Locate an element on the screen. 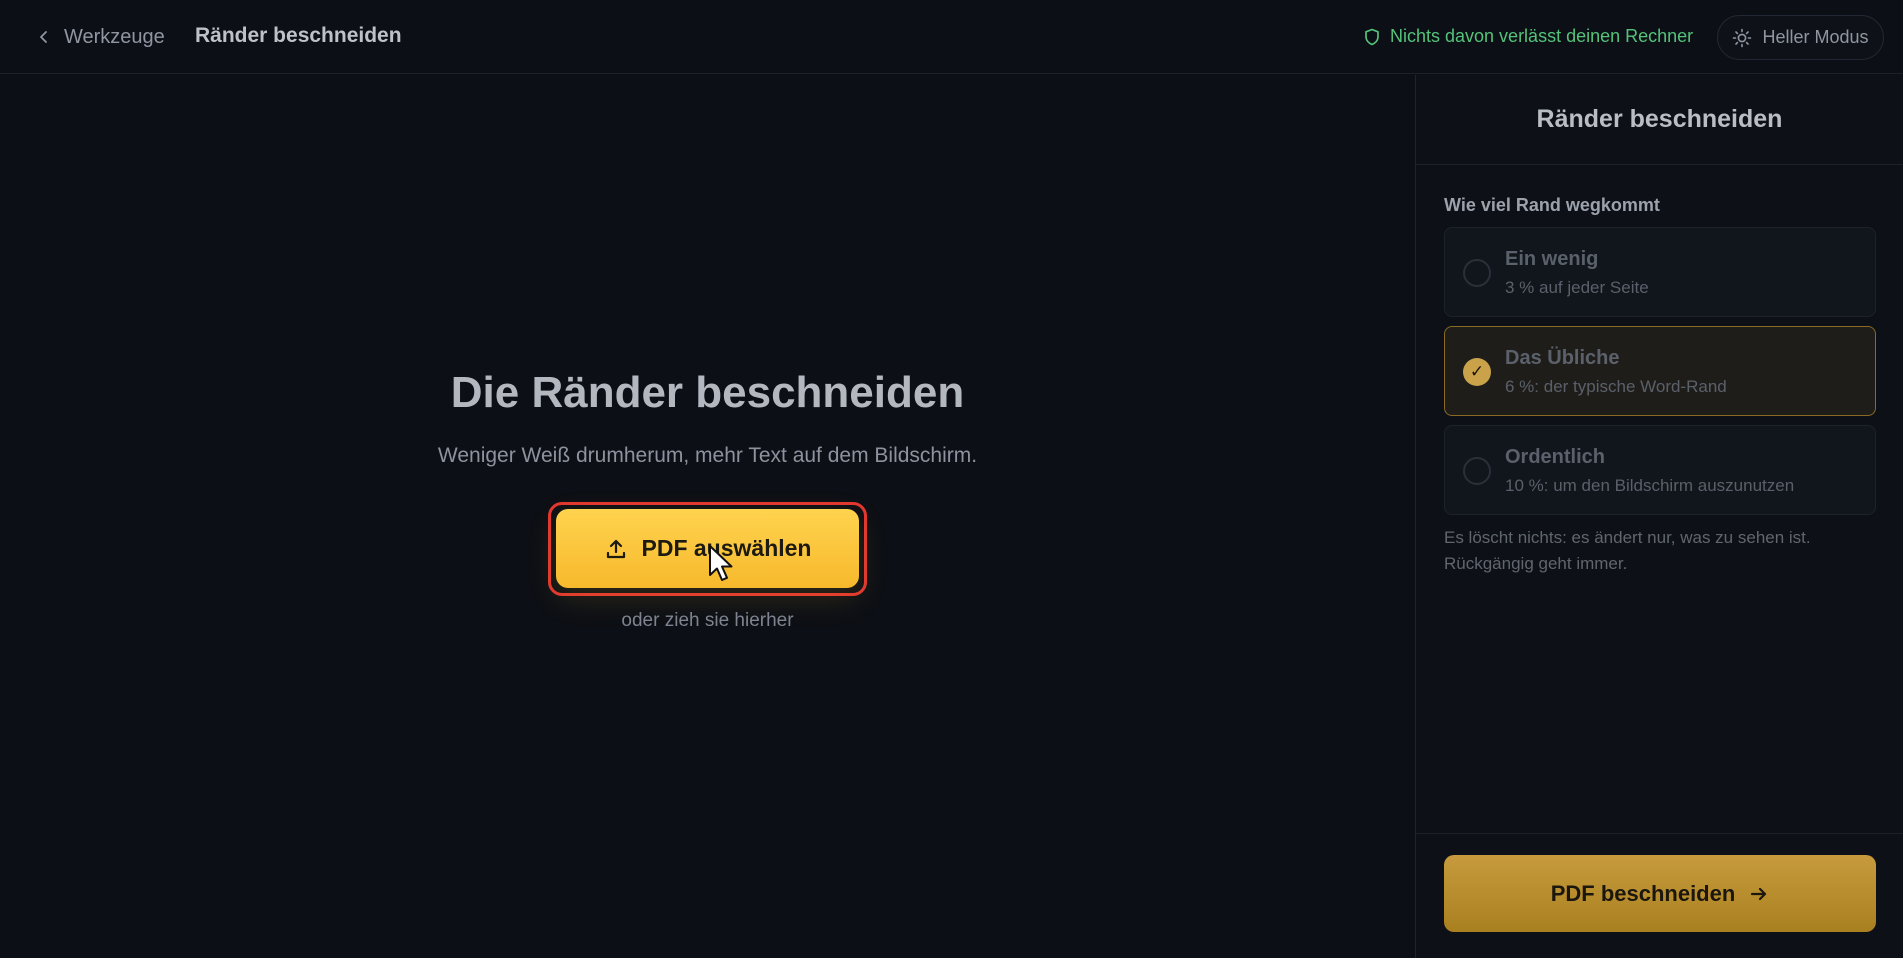 The height and width of the screenshot is (958, 1903). privacy-notice: Nichts davon verlässt deinen Rechner is located at coordinates (1528, 36).